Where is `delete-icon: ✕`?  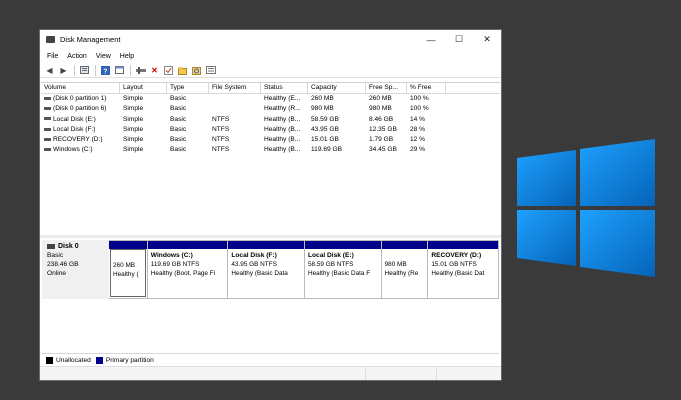 delete-icon: ✕ is located at coordinates (154, 70).